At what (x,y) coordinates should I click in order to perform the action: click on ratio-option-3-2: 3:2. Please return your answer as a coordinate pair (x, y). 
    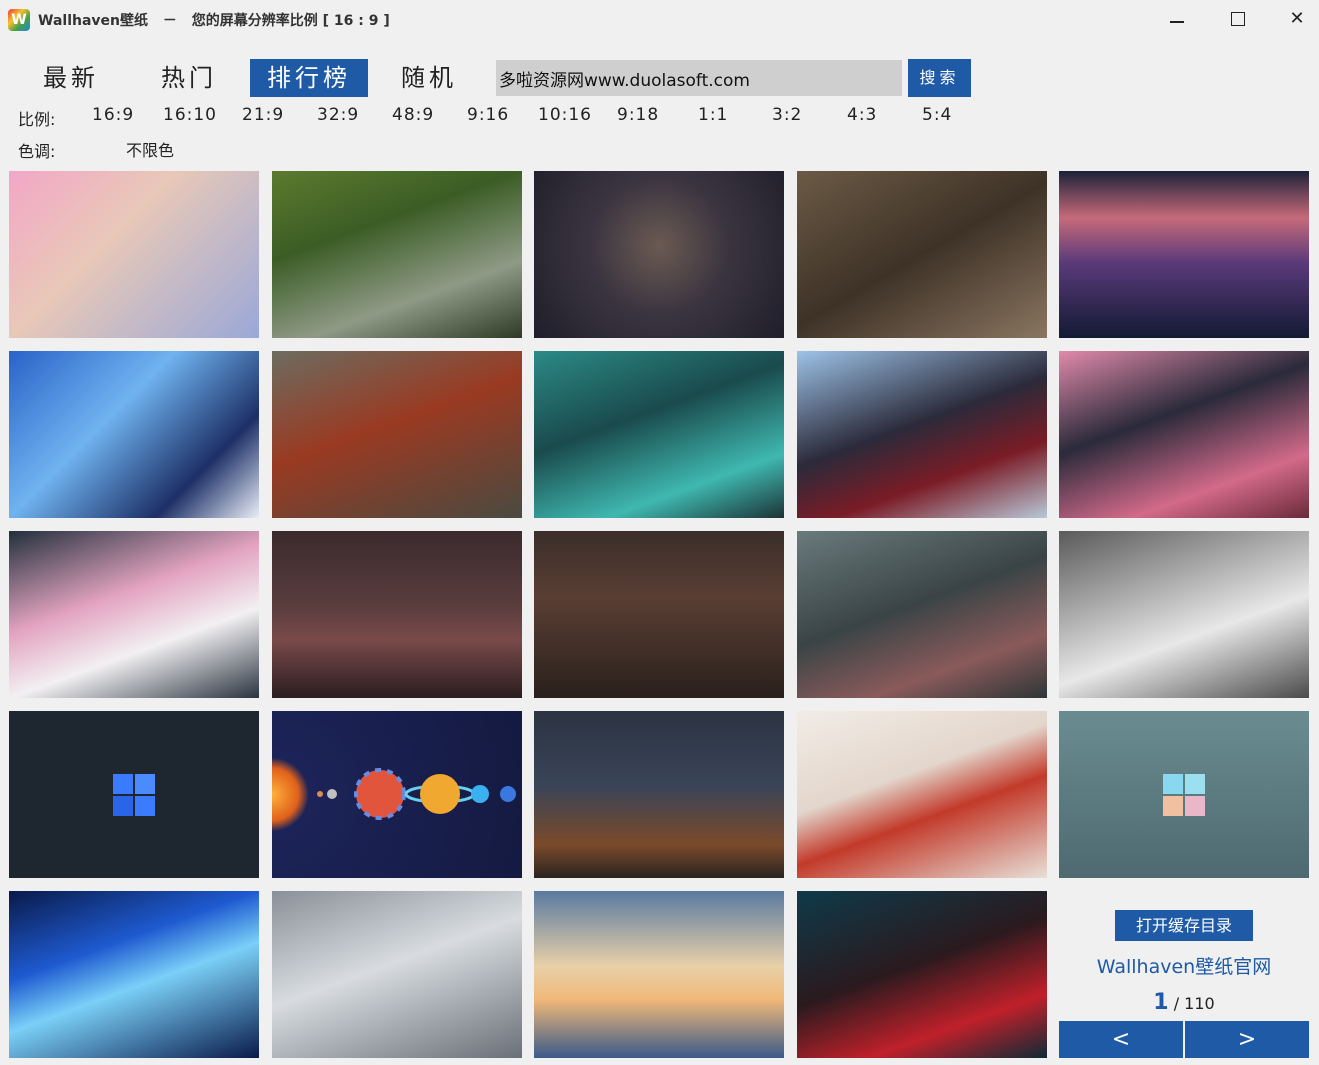
    Looking at the image, I should click on (787, 115).